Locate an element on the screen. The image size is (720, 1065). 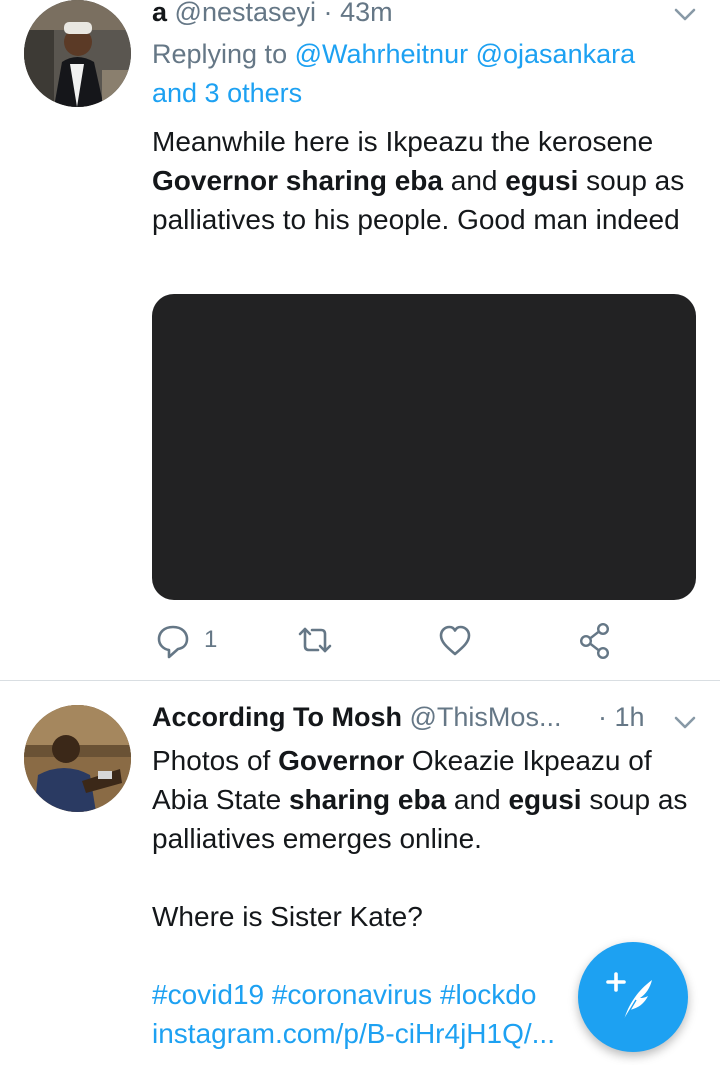
display-name: According To Mosh is located at coordinates (277, 717).